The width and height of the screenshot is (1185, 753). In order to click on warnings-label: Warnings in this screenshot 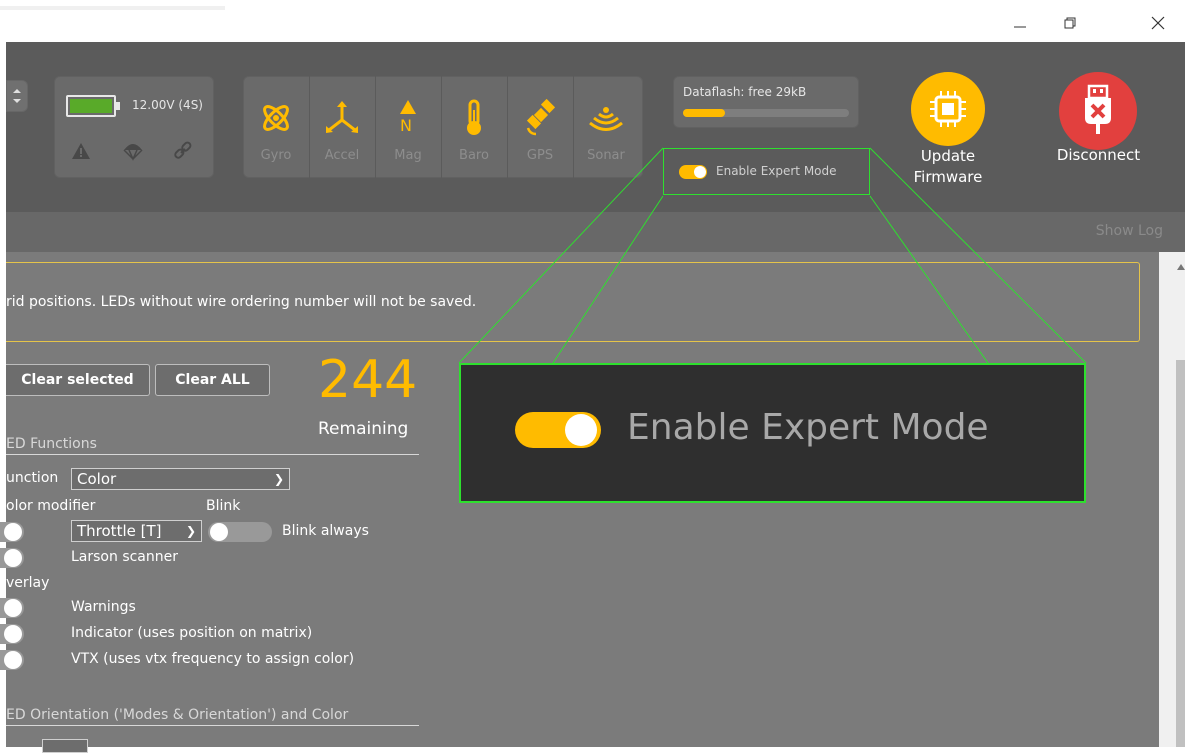, I will do `click(103, 607)`.